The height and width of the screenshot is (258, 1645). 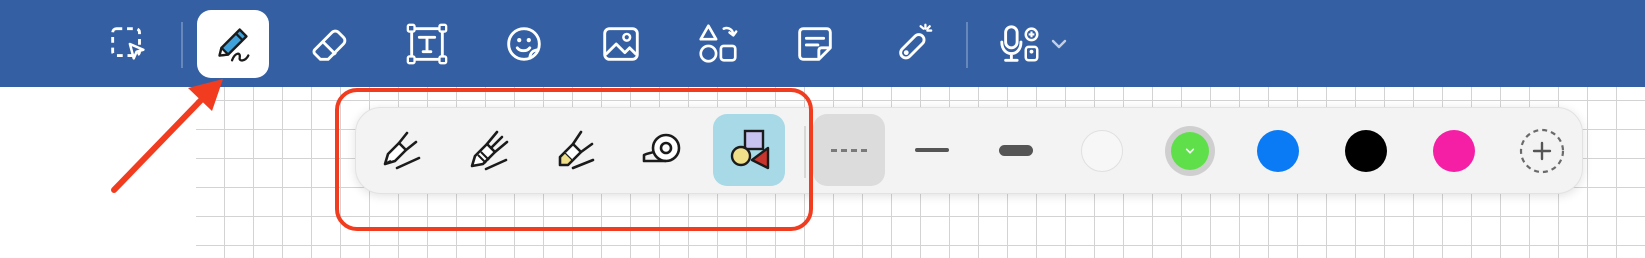 I want to click on laser-pointer-icon, so click(x=916, y=41).